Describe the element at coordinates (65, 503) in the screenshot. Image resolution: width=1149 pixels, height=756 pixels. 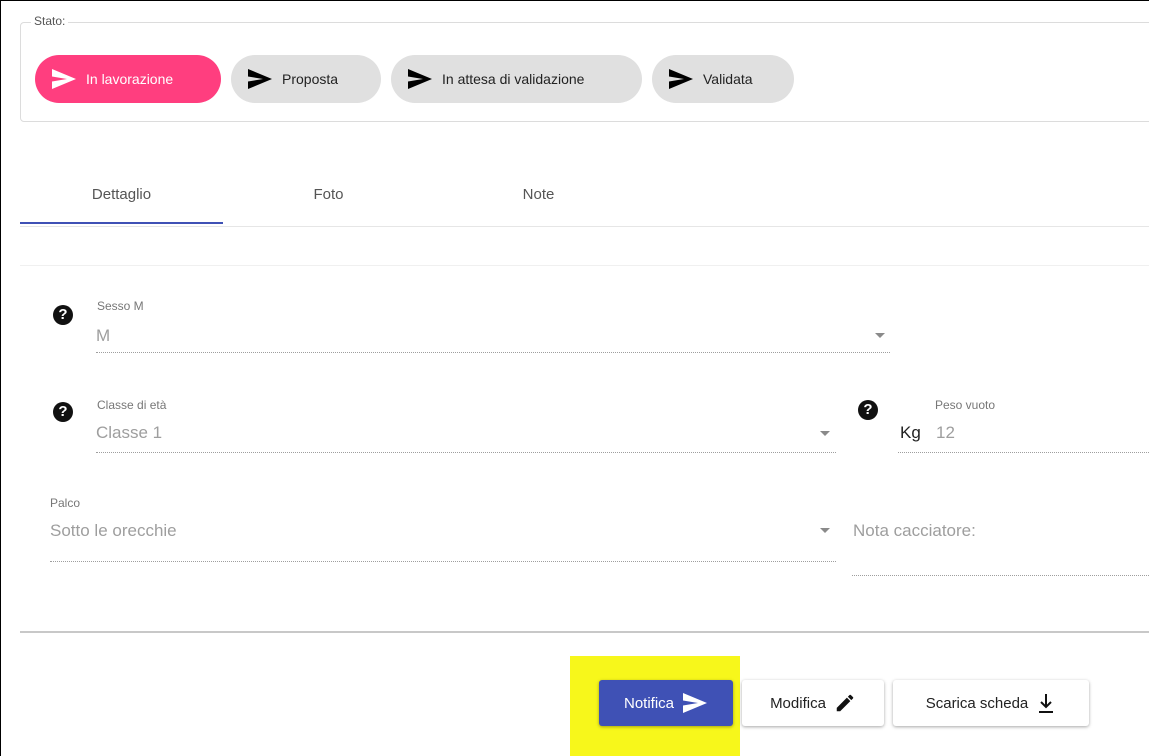
I see `palco-label: Palco` at that location.